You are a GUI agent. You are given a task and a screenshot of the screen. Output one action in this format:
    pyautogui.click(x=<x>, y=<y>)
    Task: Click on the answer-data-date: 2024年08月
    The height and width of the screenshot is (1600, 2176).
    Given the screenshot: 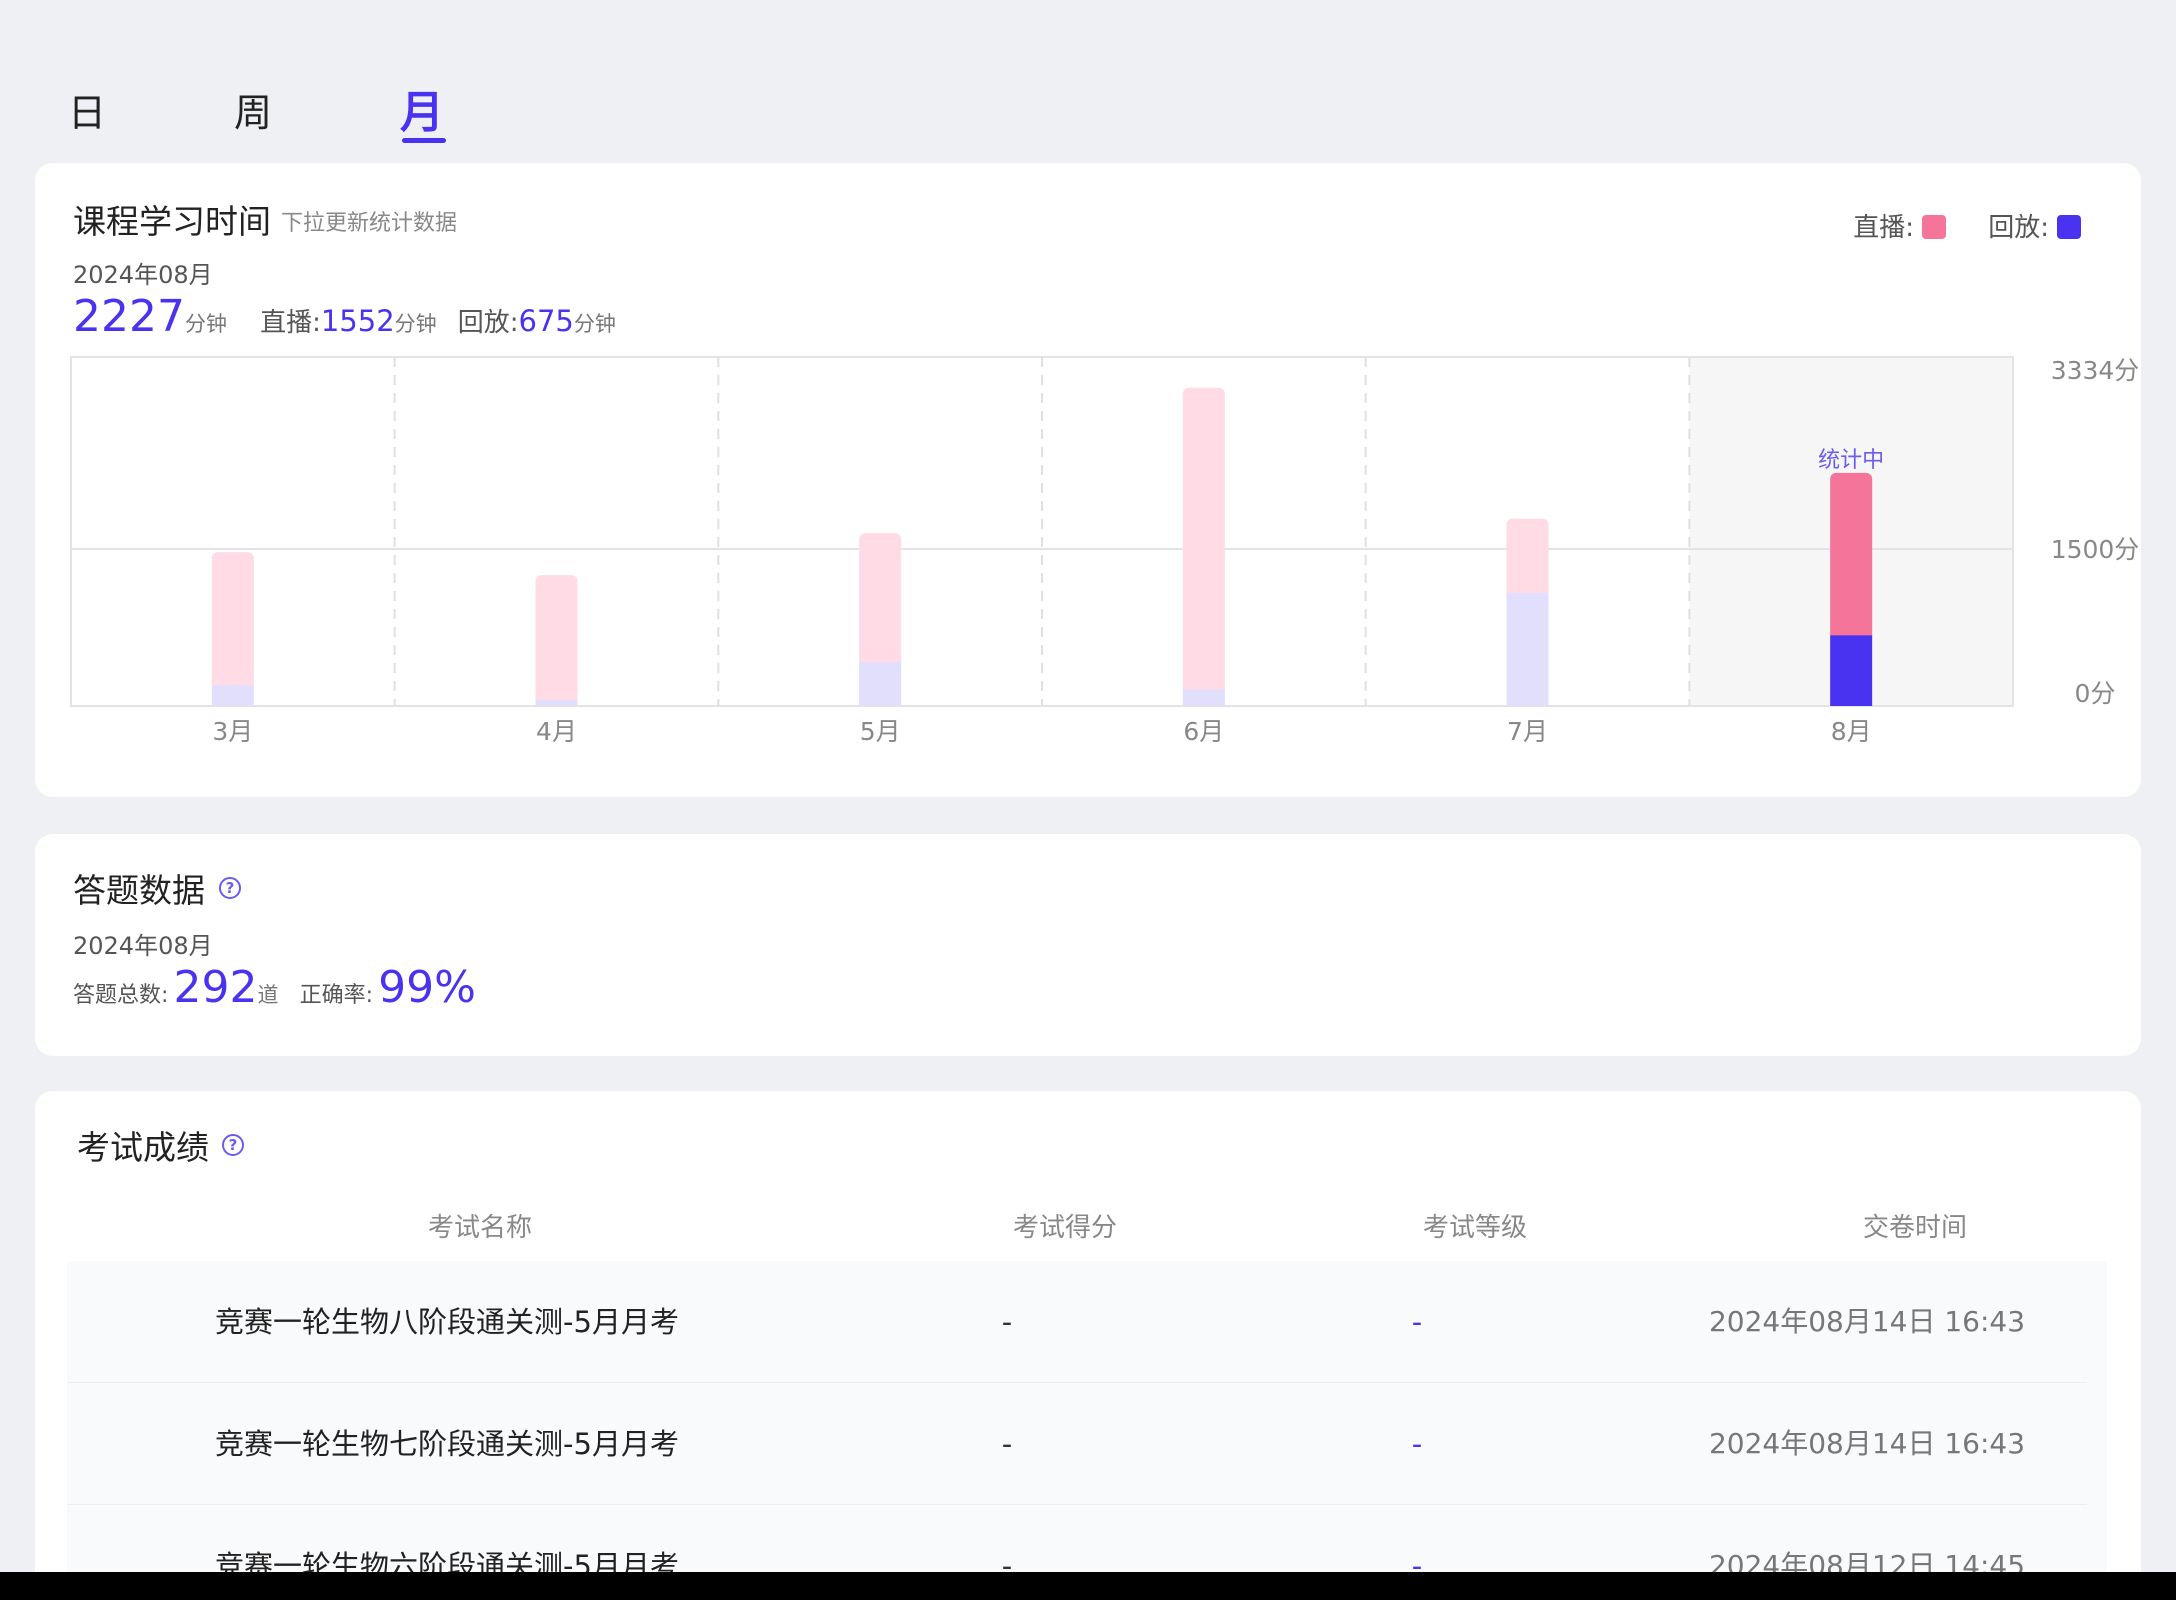 What is the action you would take?
    pyautogui.click(x=143, y=946)
    